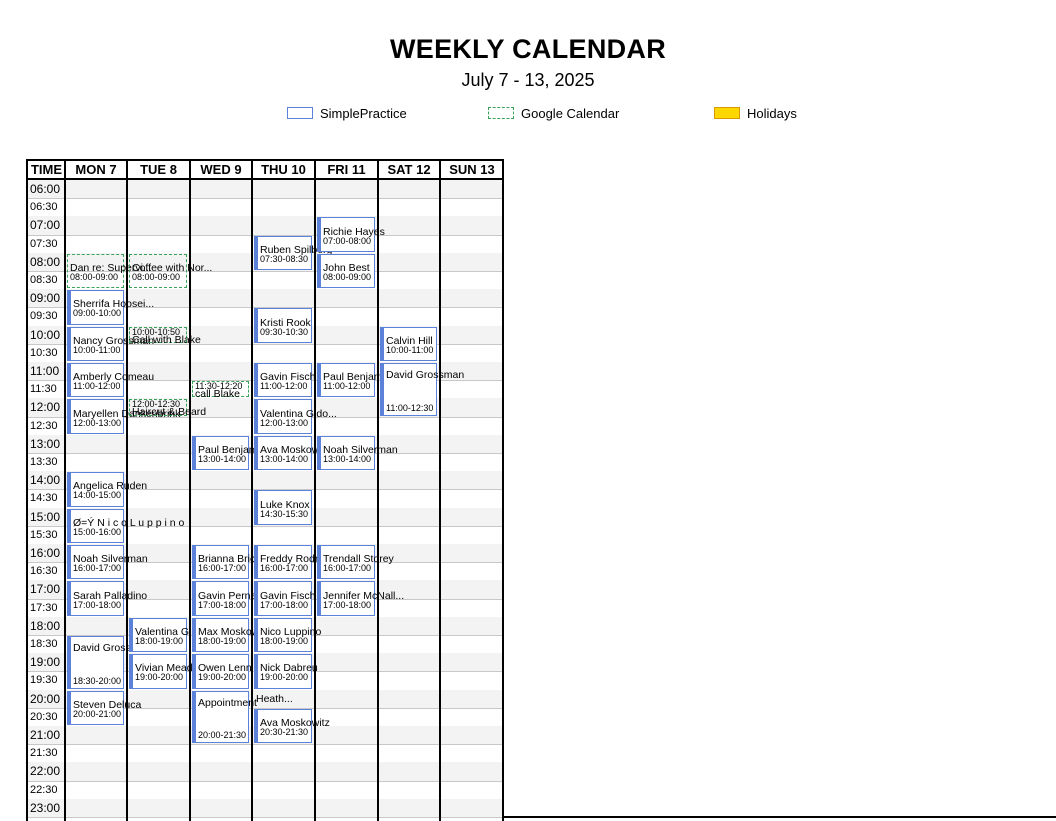  I want to click on time-label: 08:00, so click(45, 261).